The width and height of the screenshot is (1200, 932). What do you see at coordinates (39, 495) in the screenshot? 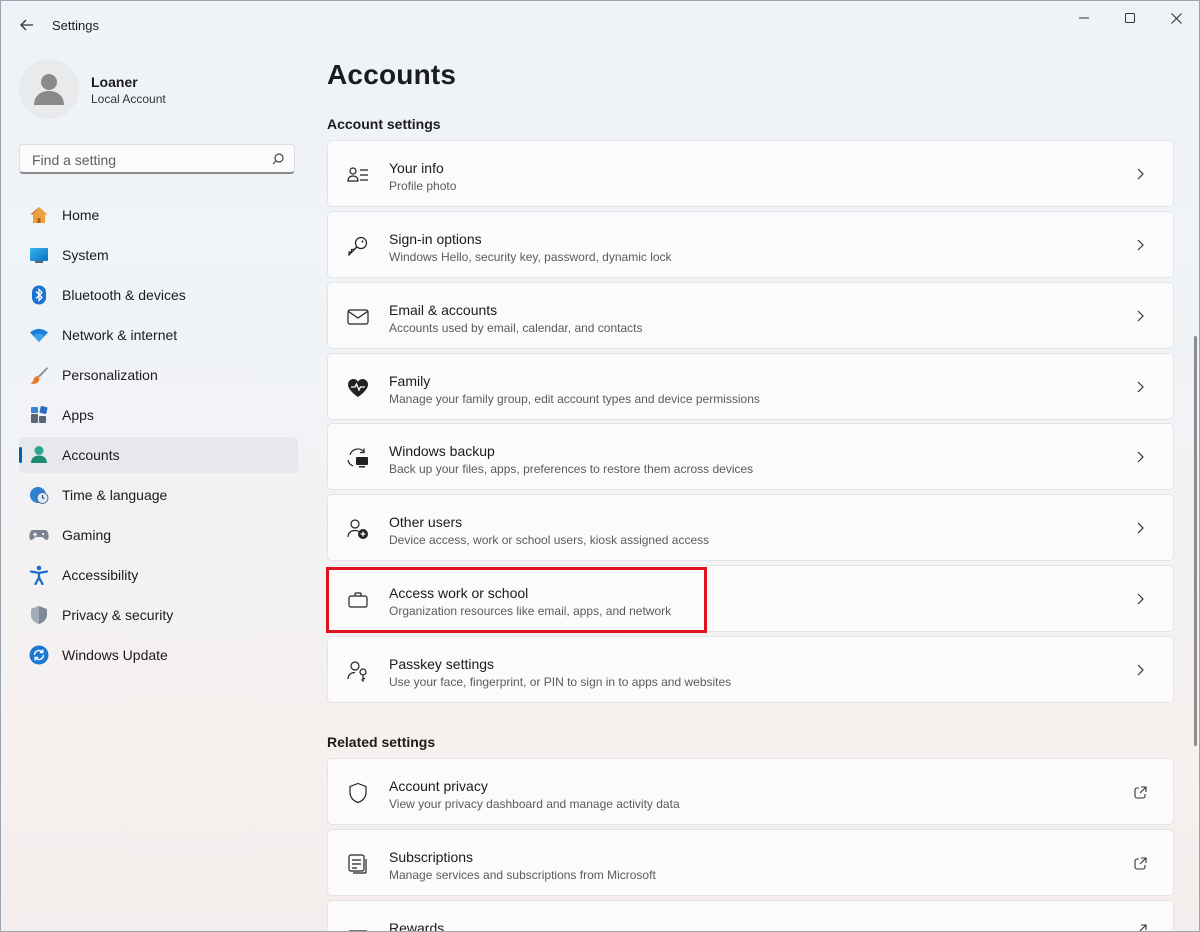
I see `clock-globe-icon` at bounding box center [39, 495].